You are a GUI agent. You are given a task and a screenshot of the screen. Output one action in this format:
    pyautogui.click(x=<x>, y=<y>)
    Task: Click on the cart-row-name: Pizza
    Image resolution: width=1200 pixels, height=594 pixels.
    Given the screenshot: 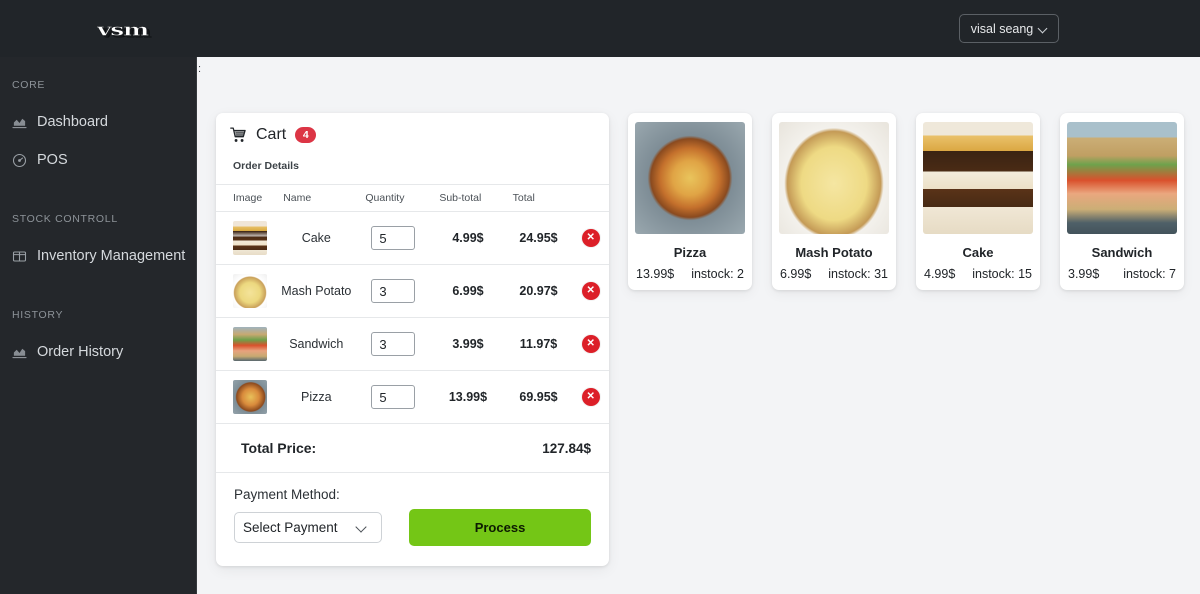 What is the action you would take?
    pyautogui.click(x=316, y=397)
    